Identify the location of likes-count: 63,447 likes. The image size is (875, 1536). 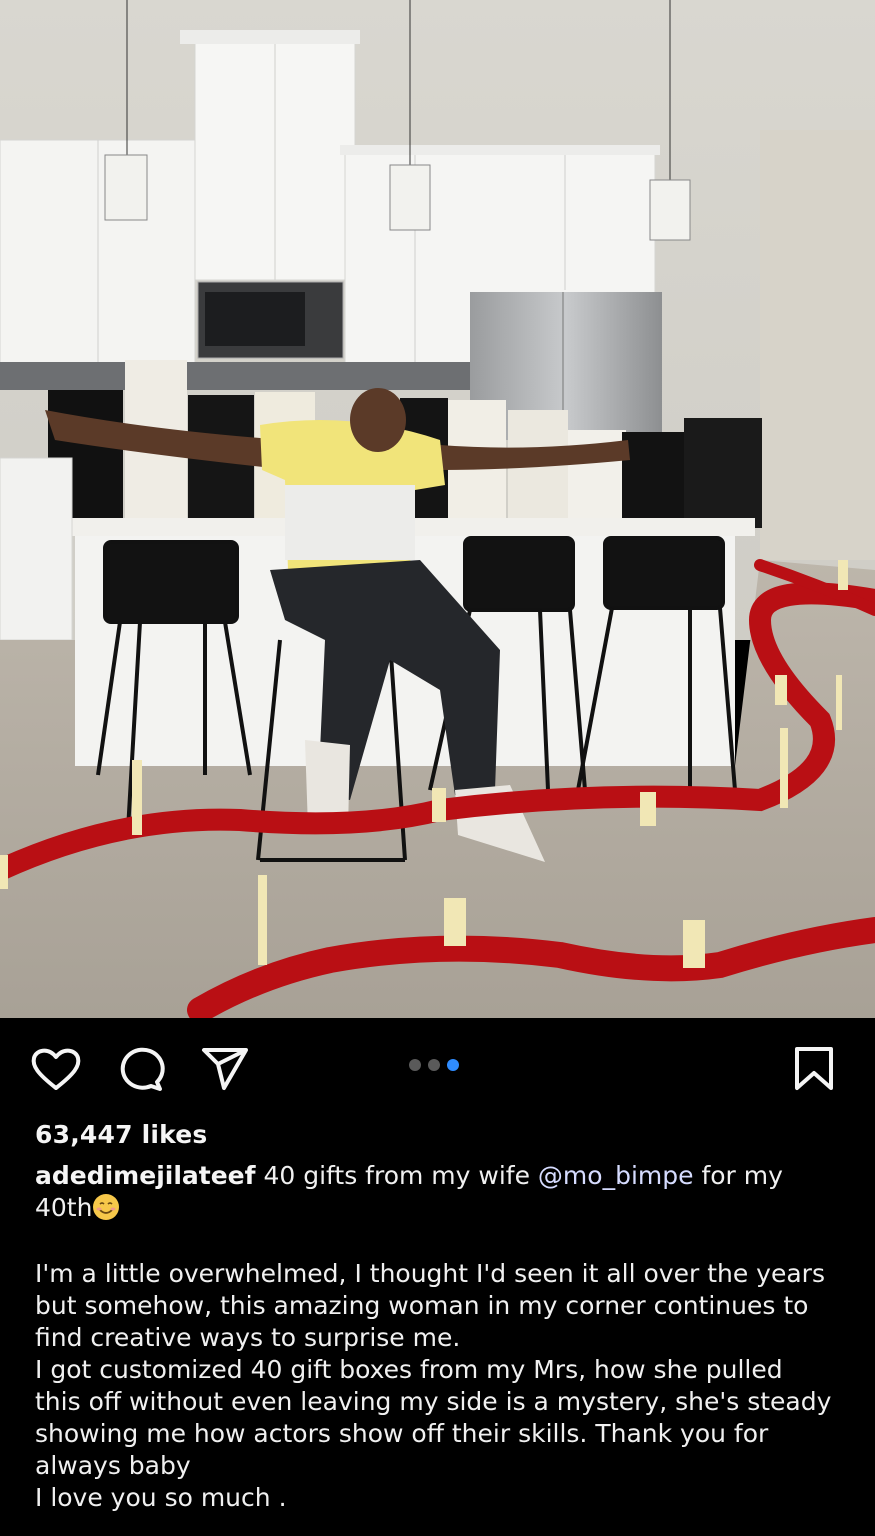
(121, 1134).